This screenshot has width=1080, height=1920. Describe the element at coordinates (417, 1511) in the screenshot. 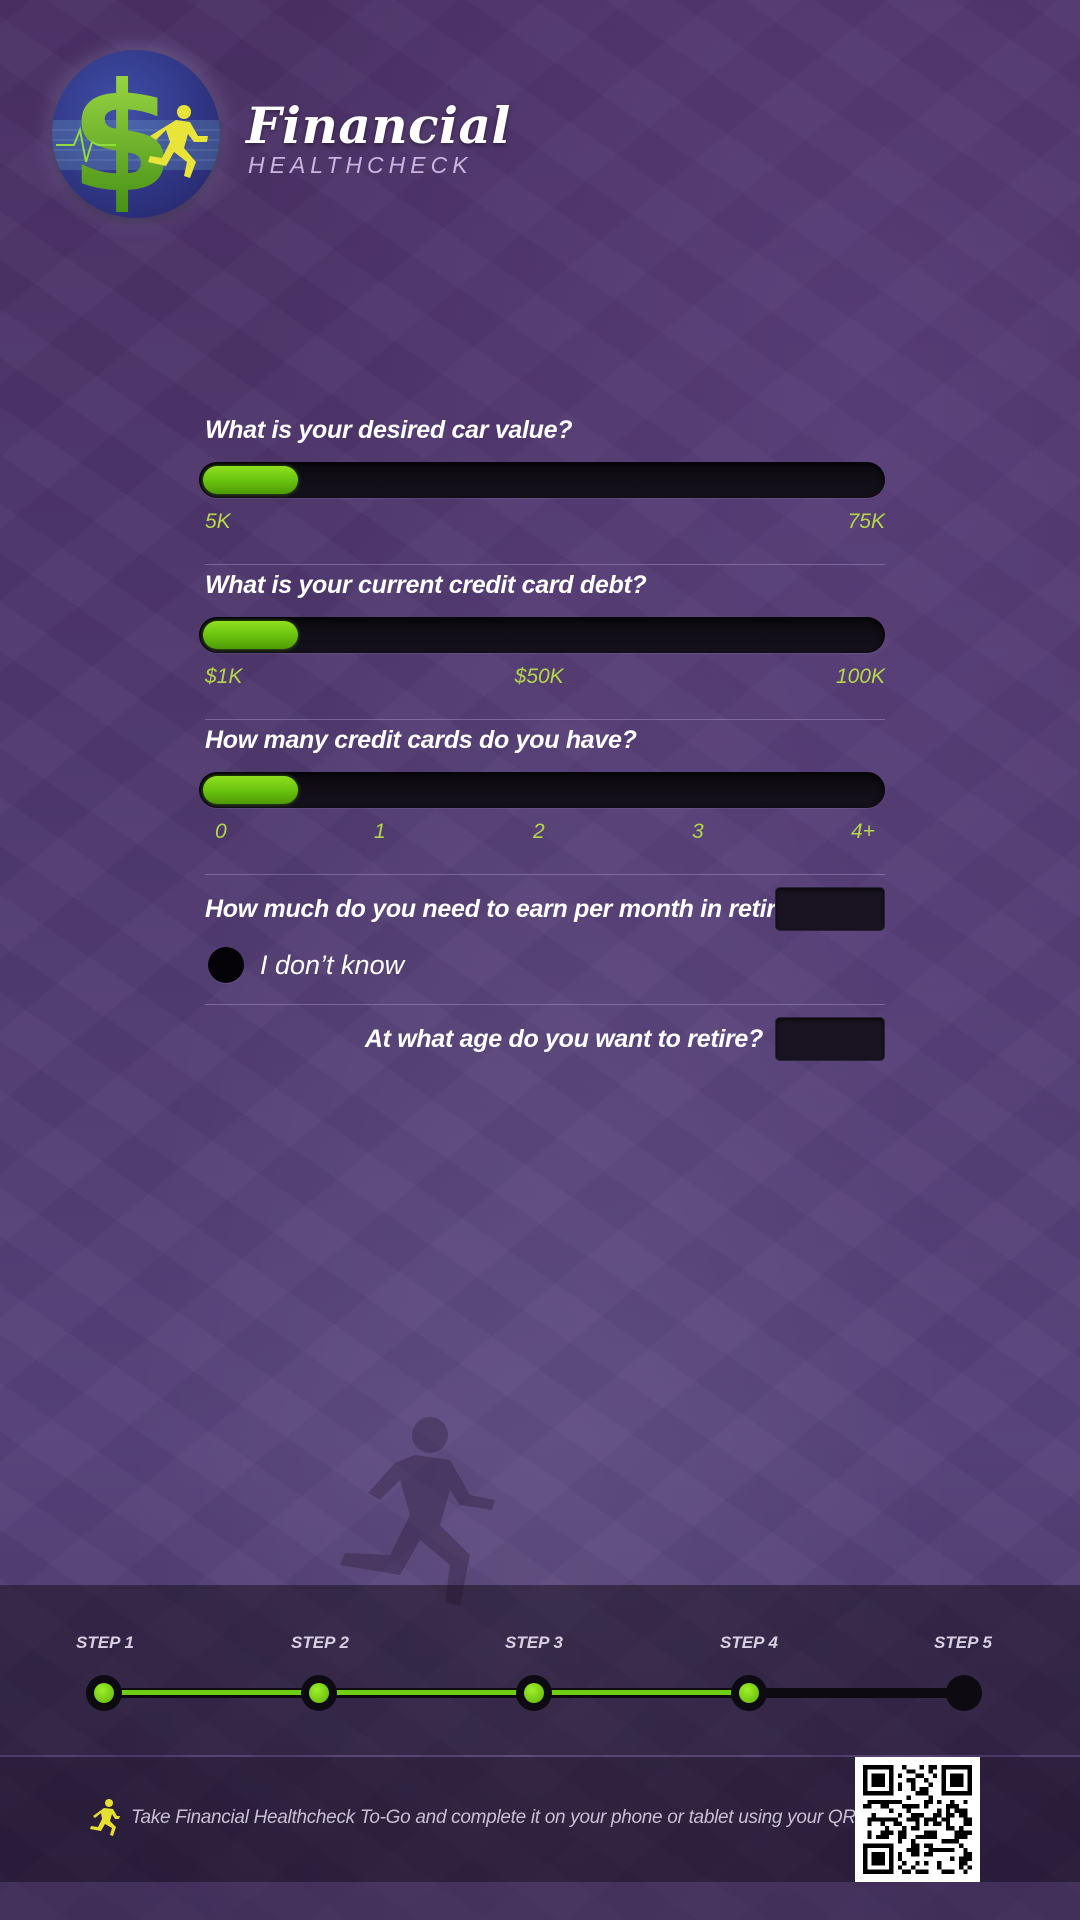

I see `runner-silhouette-icon` at that location.